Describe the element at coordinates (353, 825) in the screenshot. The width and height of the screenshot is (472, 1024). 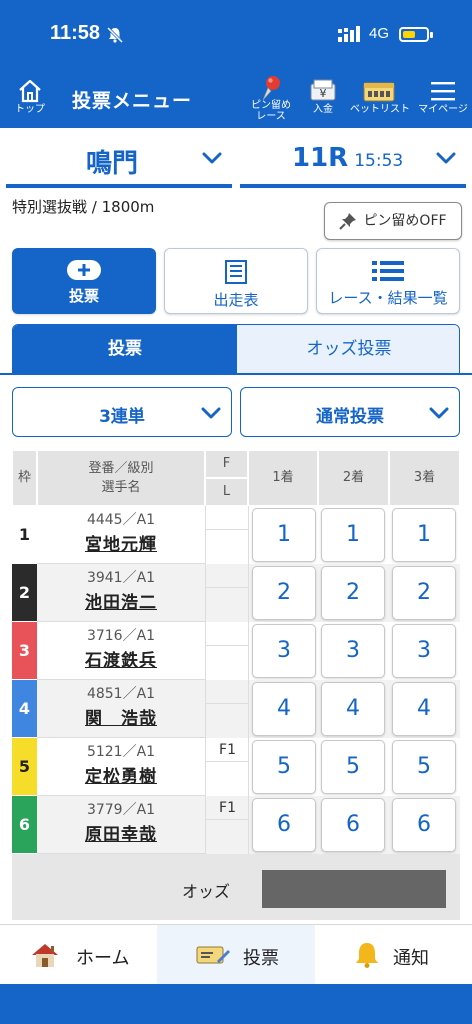
I see `second-place-button: 6` at that location.